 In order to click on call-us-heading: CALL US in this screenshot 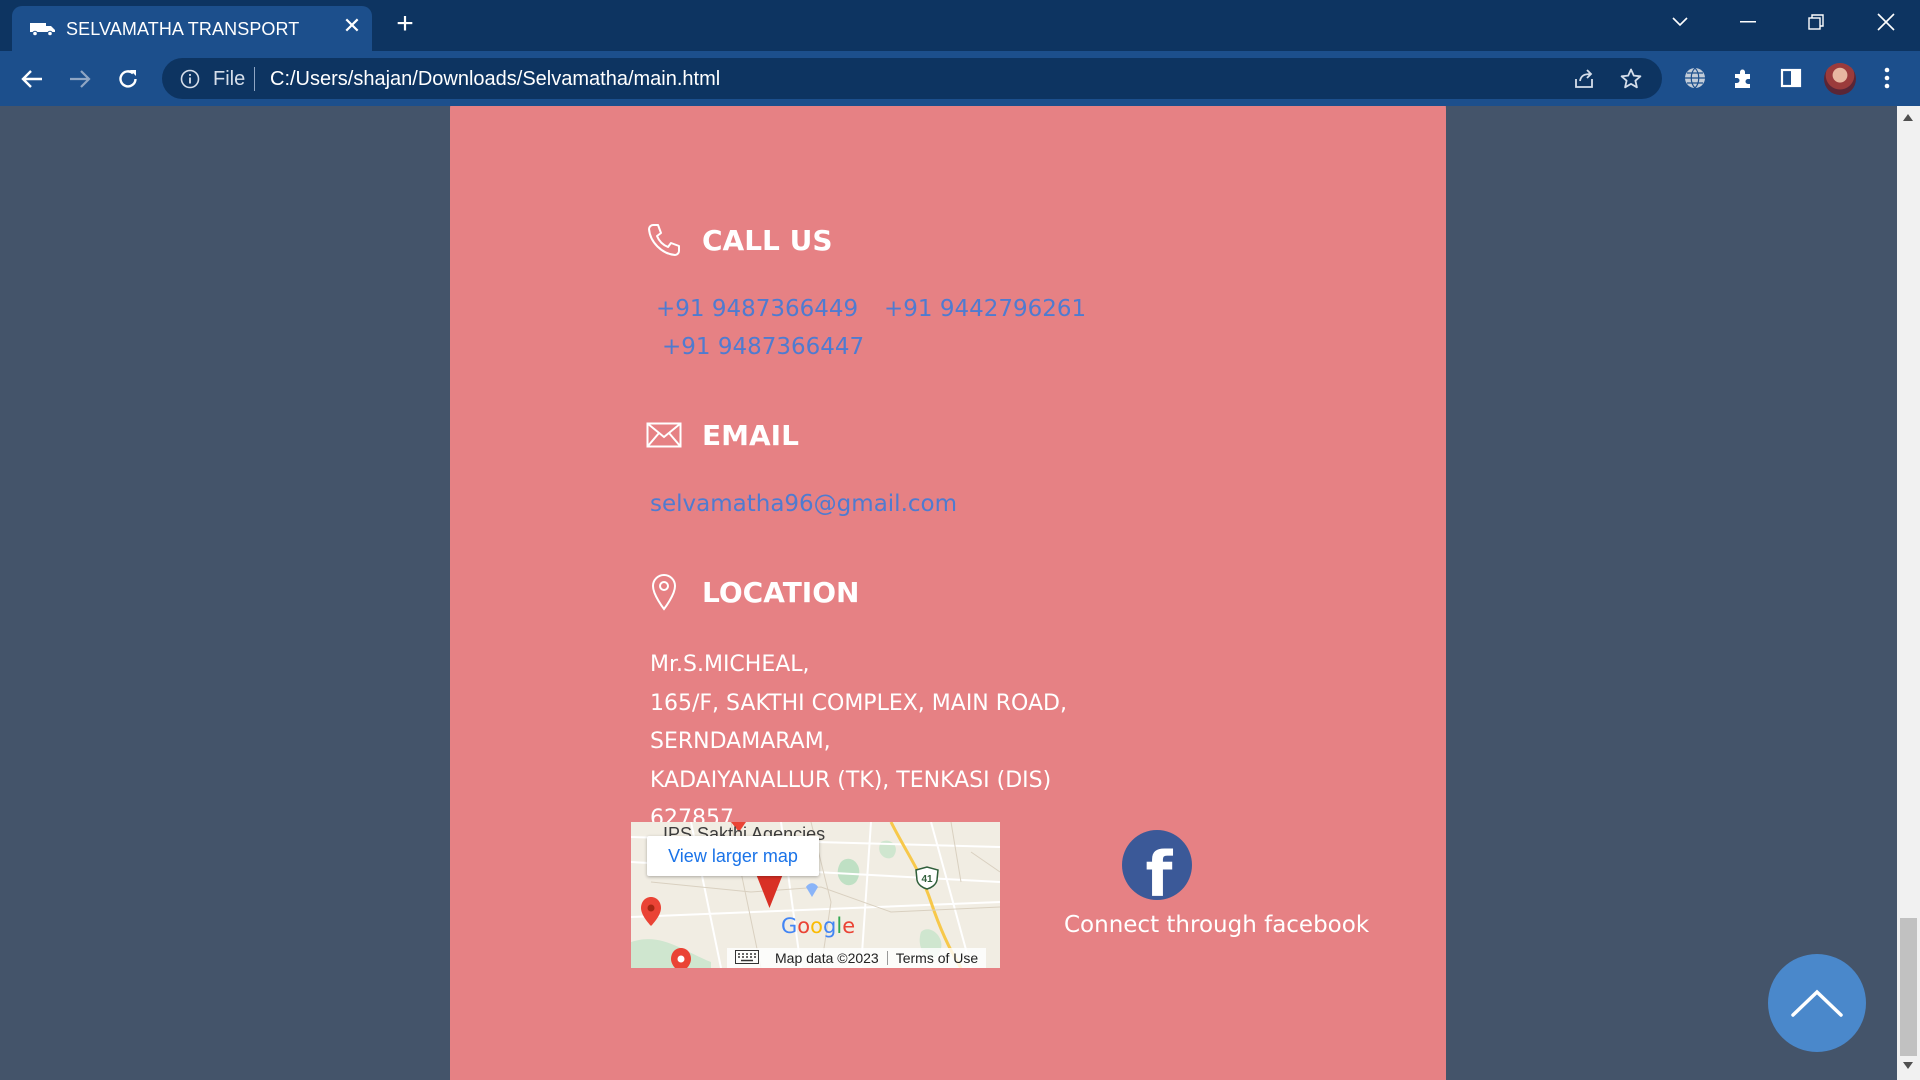, I will do `click(738, 240)`.